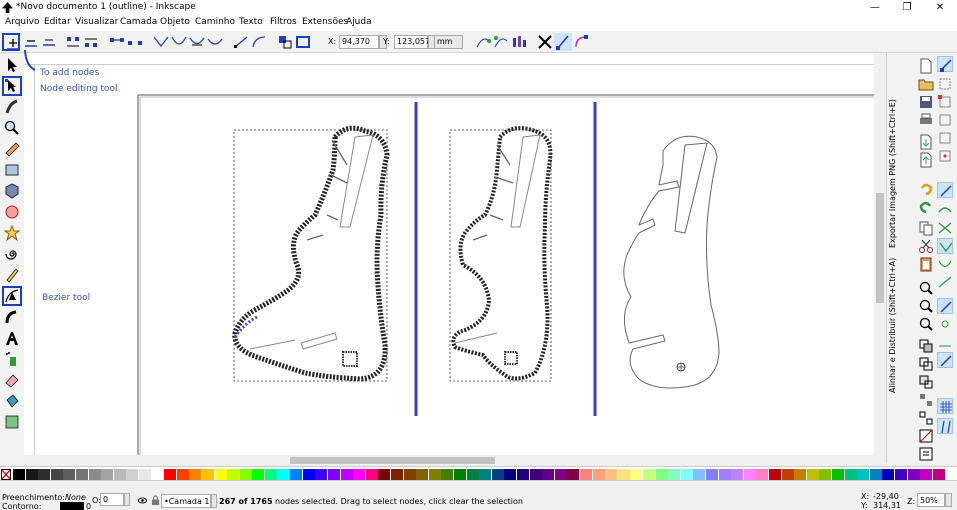 The image size is (957, 510). Describe the element at coordinates (241, 42) in the screenshot. I see `to-line-button` at that location.